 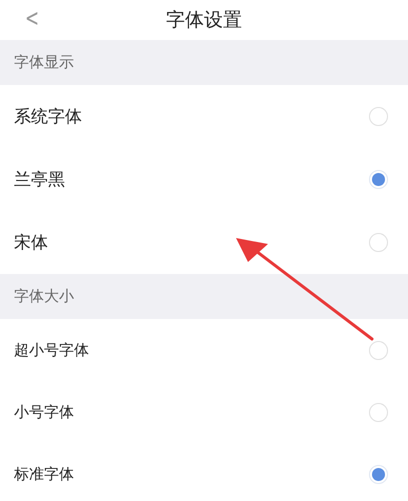 I want to click on option-label: 系统字体, so click(x=48, y=117).